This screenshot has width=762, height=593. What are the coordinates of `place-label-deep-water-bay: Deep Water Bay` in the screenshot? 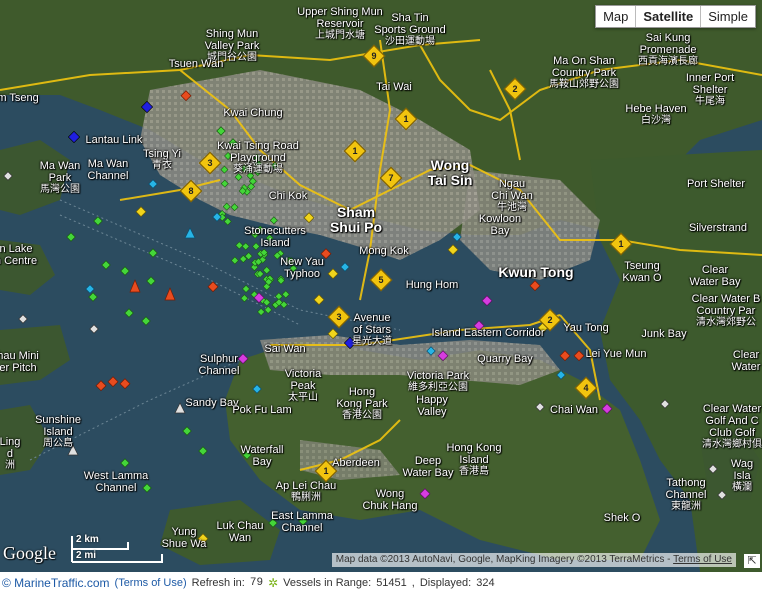 It's located at (428, 467).